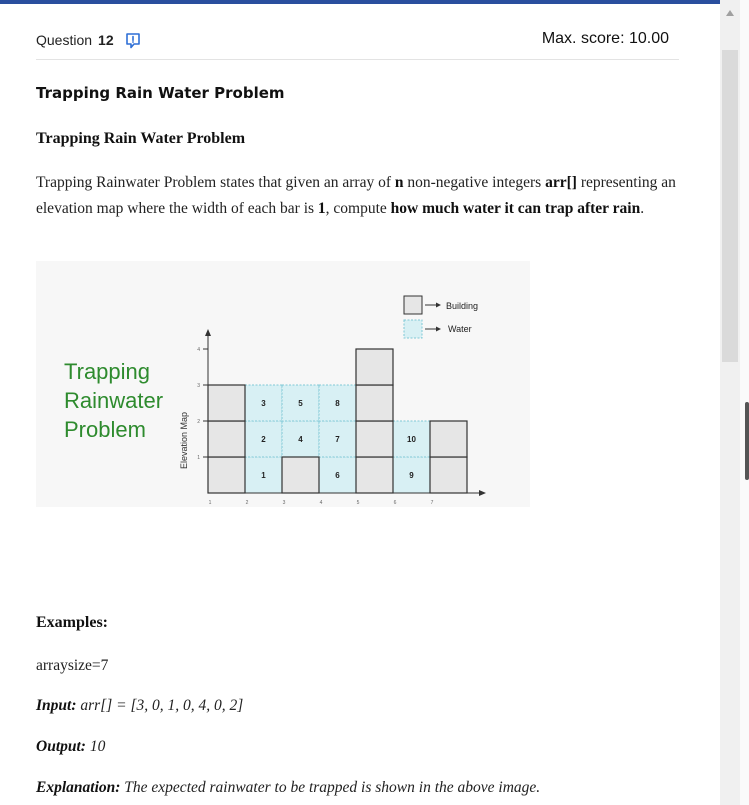  Describe the element at coordinates (78, 787) in the screenshot. I see `explanation-label: Explanation:` at that location.